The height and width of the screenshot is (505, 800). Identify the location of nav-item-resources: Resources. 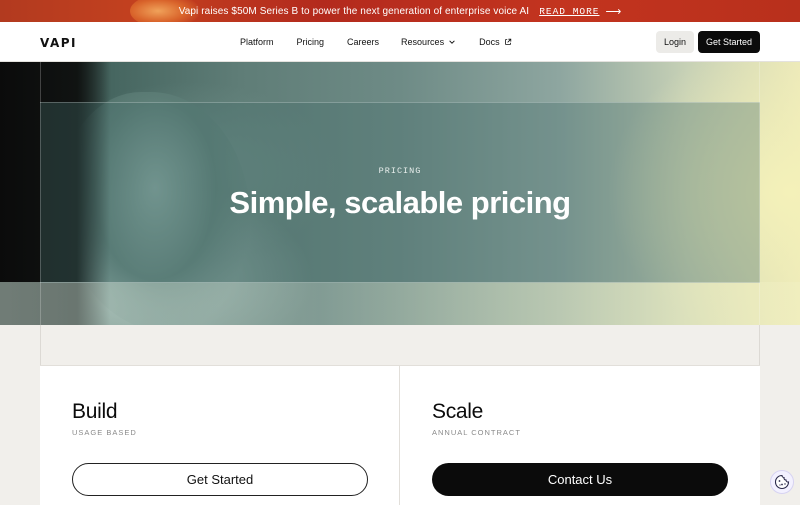
(428, 42).